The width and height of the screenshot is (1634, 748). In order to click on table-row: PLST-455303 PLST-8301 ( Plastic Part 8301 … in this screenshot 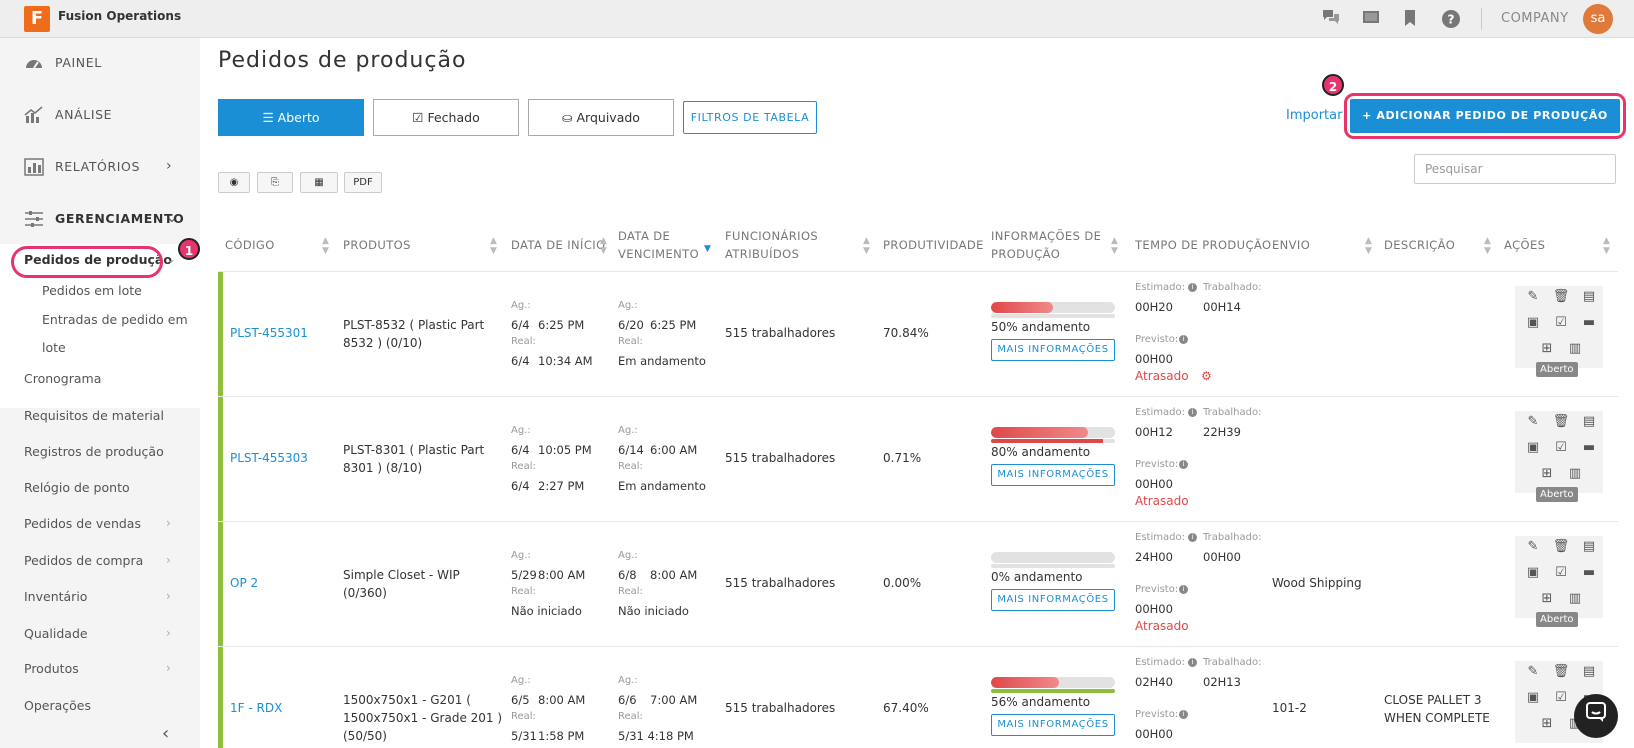, I will do `click(918, 459)`.